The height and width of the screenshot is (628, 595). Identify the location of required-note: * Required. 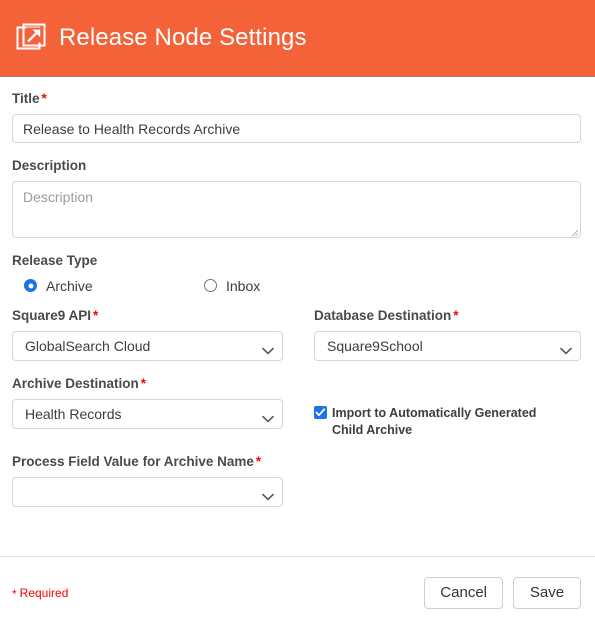
(40, 593).